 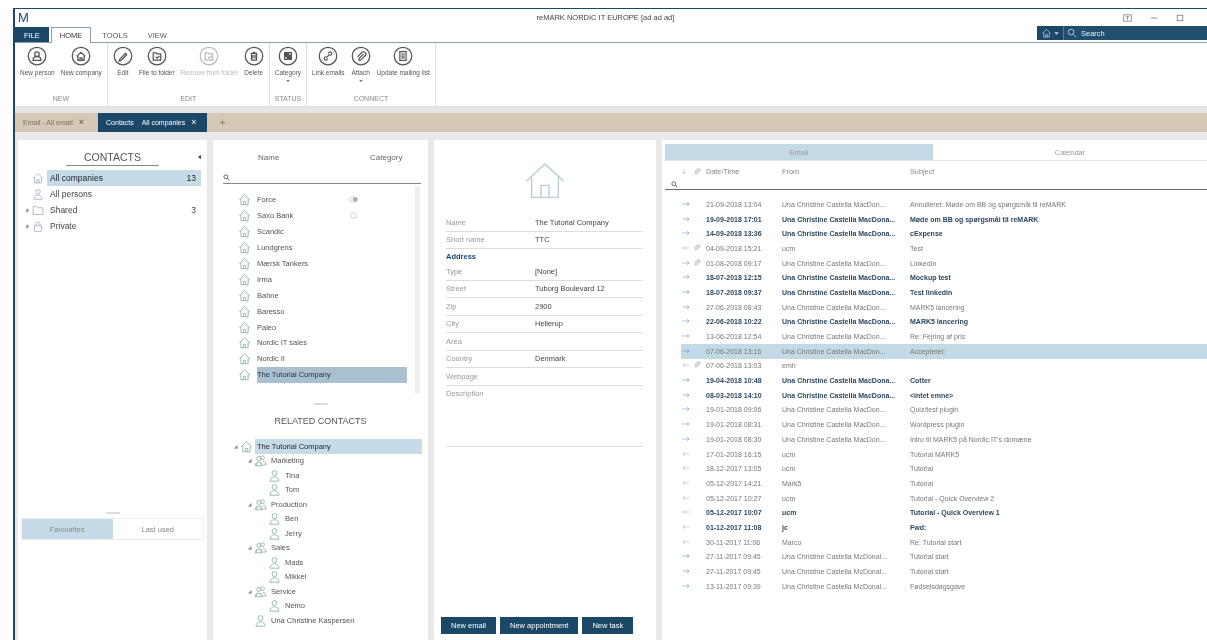 I want to click on link-icon, so click(x=328, y=56).